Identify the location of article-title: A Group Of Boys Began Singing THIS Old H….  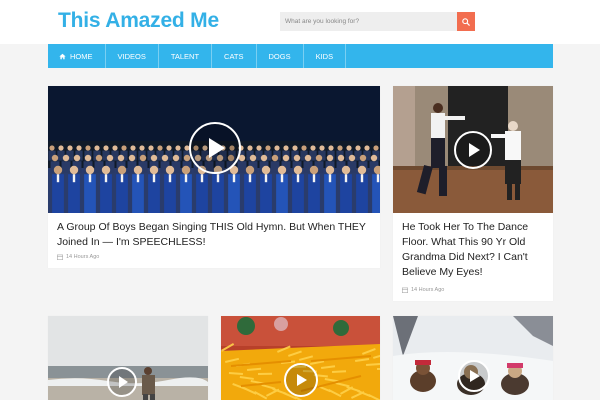
(214, 235).